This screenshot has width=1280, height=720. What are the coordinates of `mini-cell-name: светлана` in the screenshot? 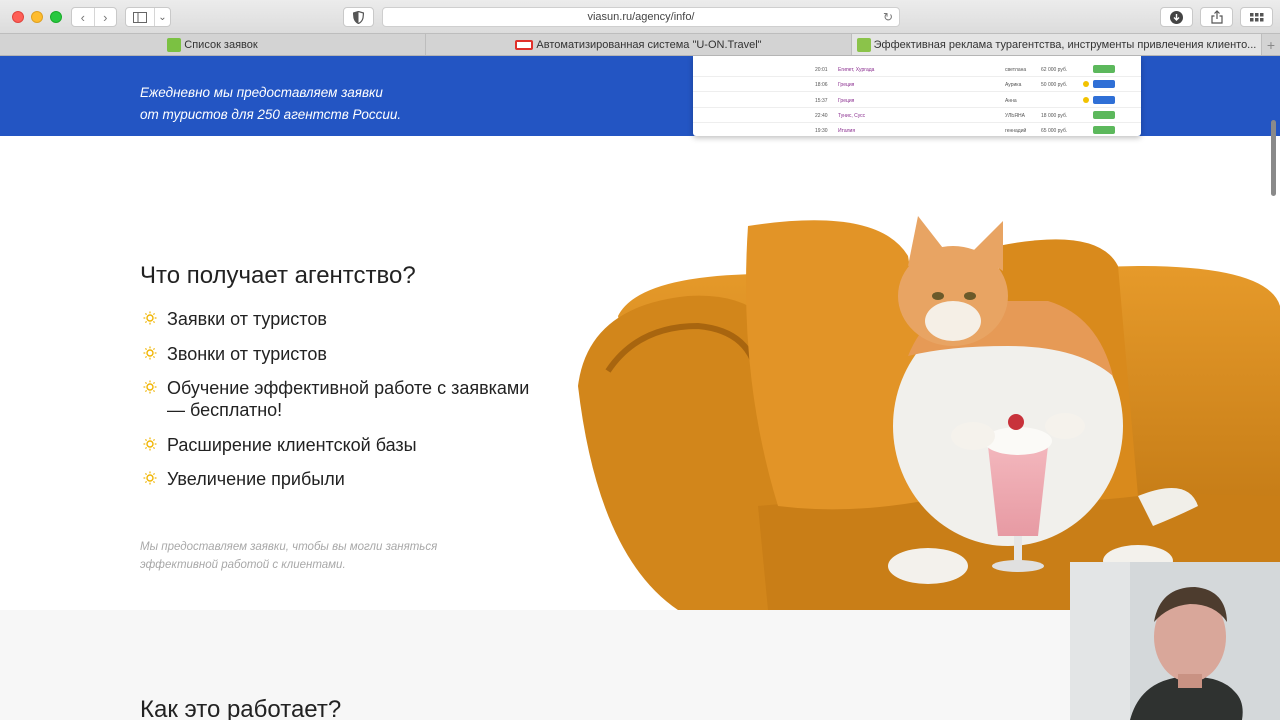 It's located at (1016, 70).